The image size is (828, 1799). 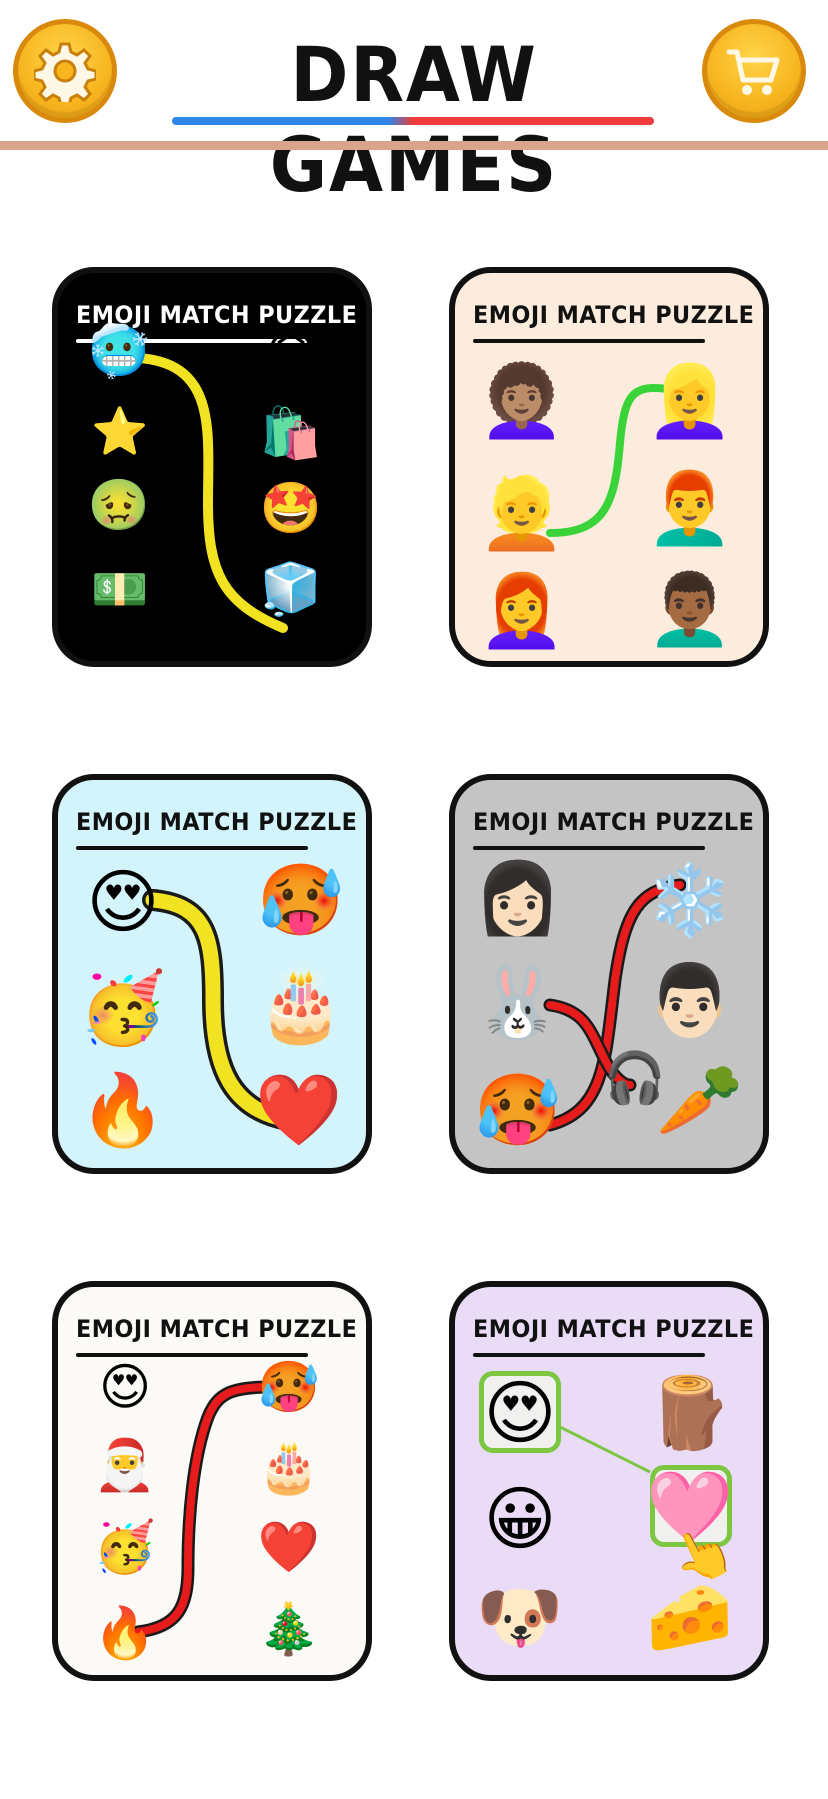 I want to click on title-underline, so click(x=413, y=121).